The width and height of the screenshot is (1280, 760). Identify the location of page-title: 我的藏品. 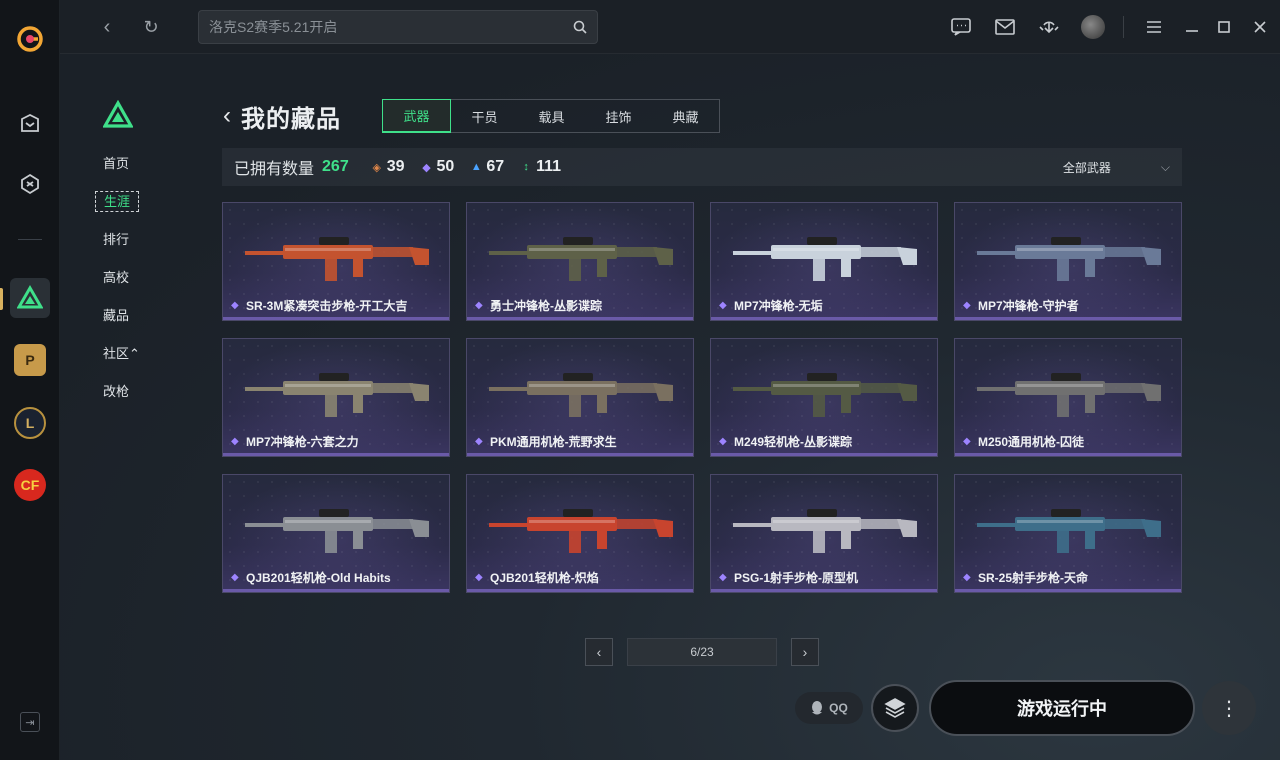
(291, 119).